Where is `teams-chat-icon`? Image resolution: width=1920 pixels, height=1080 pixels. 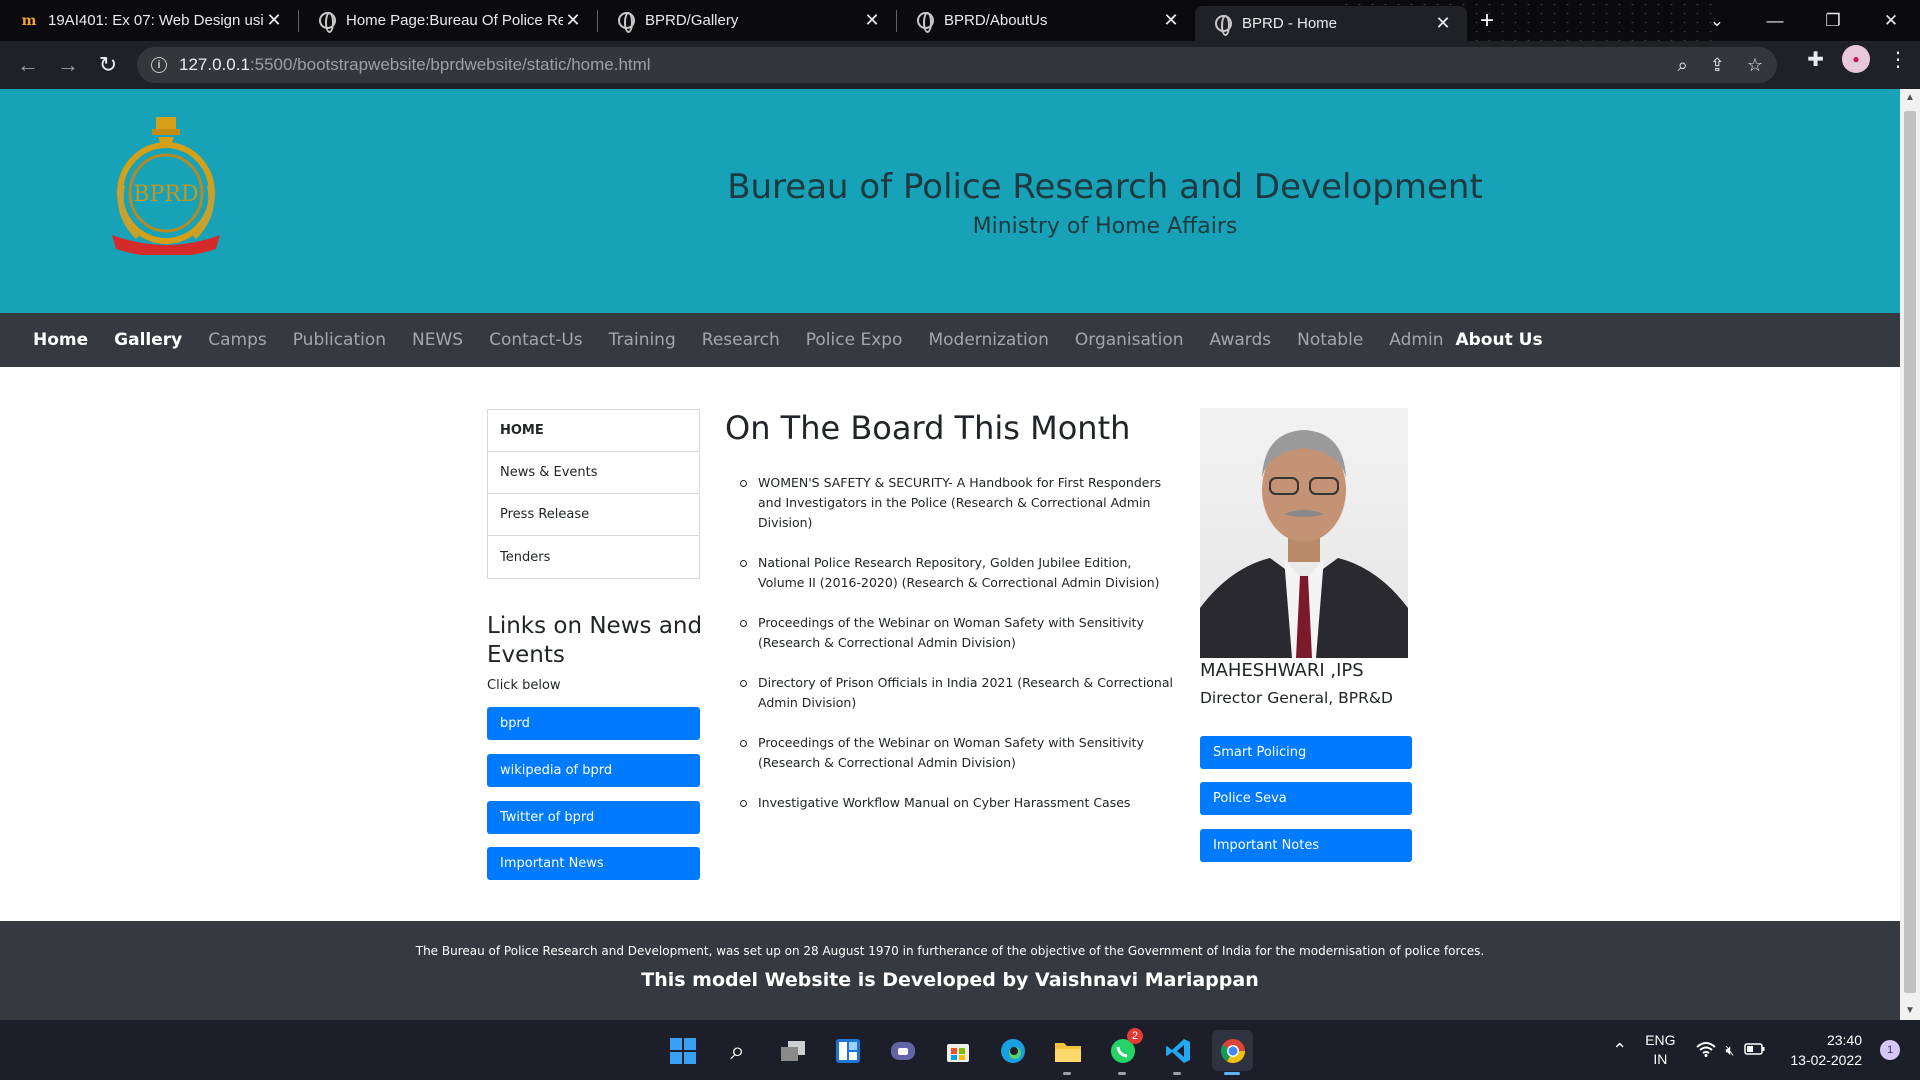 teams-chat-icon is located at coordinates (902, 1050).